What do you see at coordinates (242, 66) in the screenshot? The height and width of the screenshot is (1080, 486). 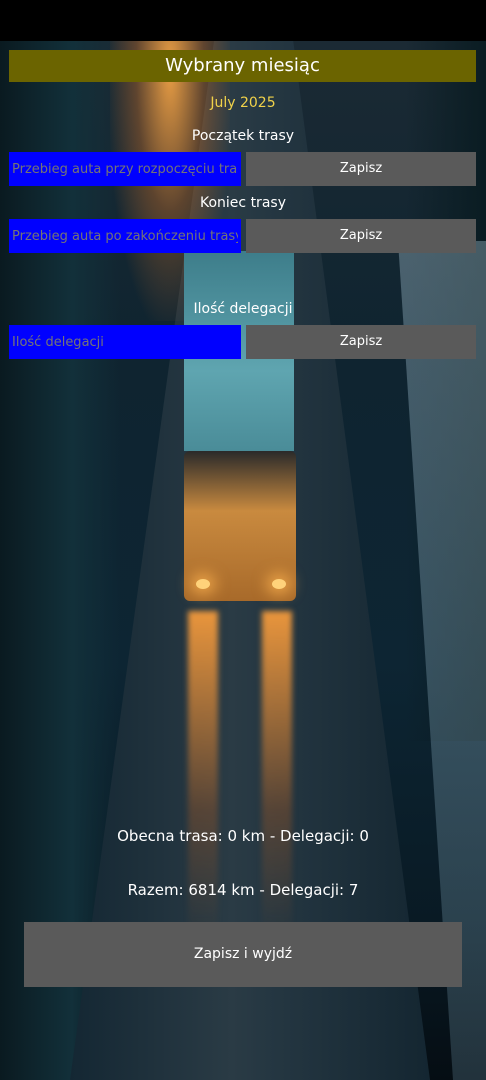 I see `header-title: Wybrany miesiąc` at bounding box center [242, 66].